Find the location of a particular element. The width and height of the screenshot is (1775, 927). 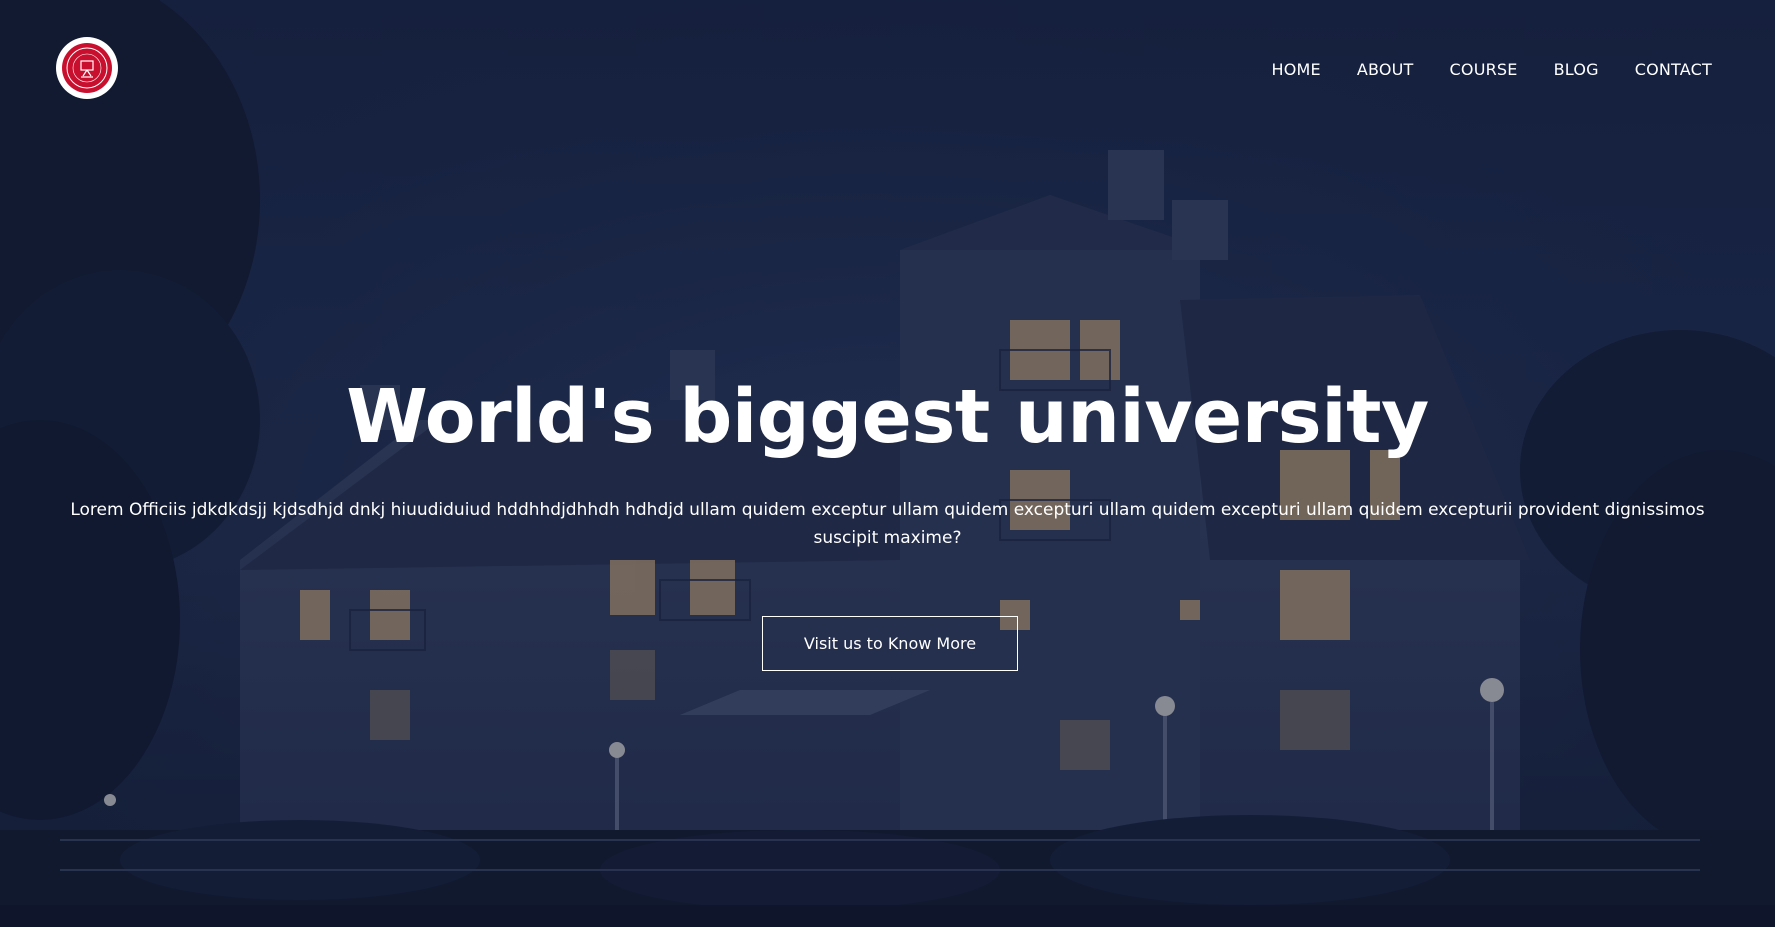

nav-home: HOME is located at coordinates (1295, 69).